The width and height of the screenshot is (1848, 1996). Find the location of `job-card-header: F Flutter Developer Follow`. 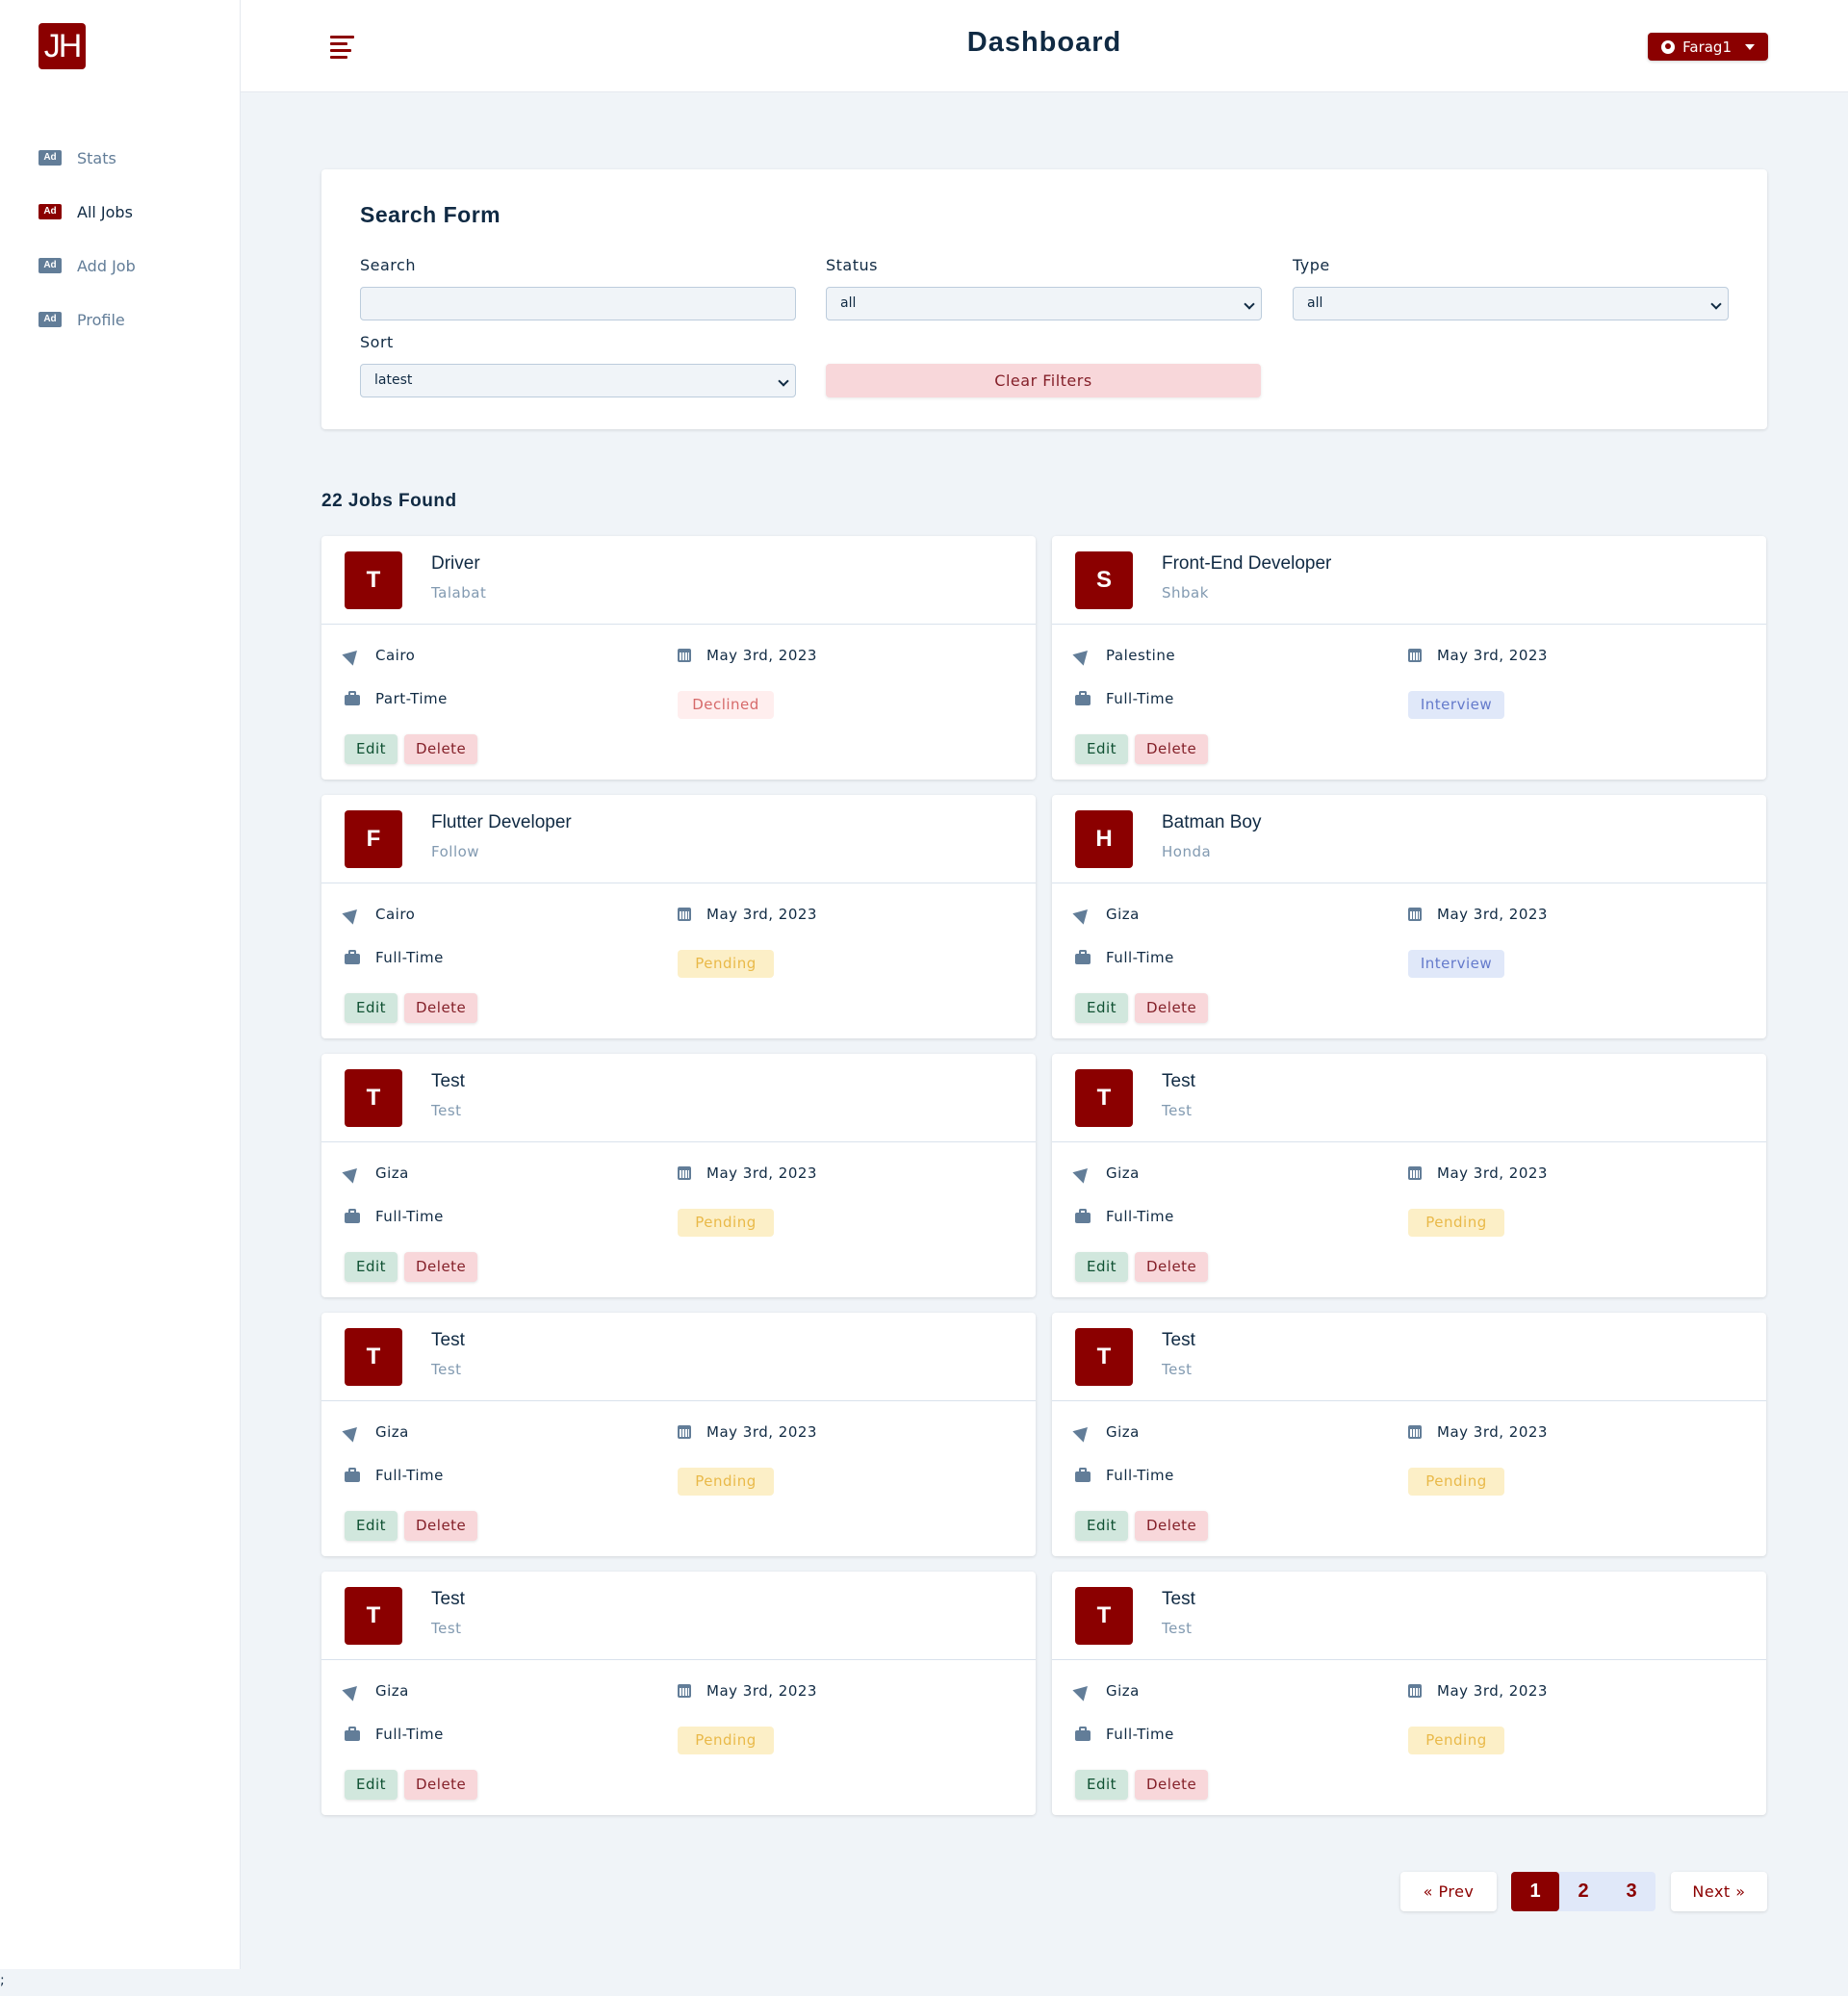

job-card-header: F Flutter Developer Follow is located at coordinates (678, 839).